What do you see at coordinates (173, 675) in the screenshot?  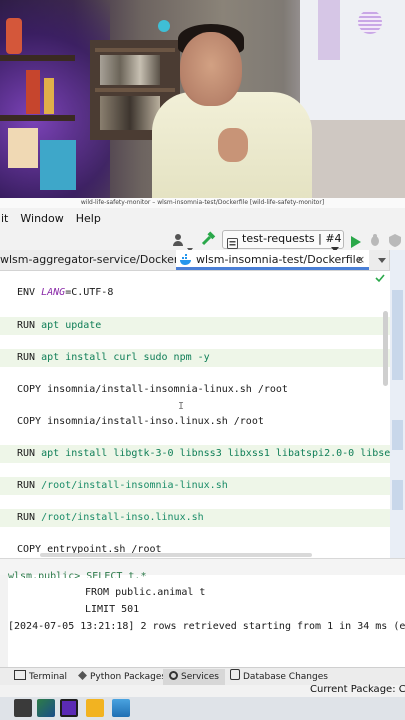 I see `services-icon` at bounding box center [173, 675].